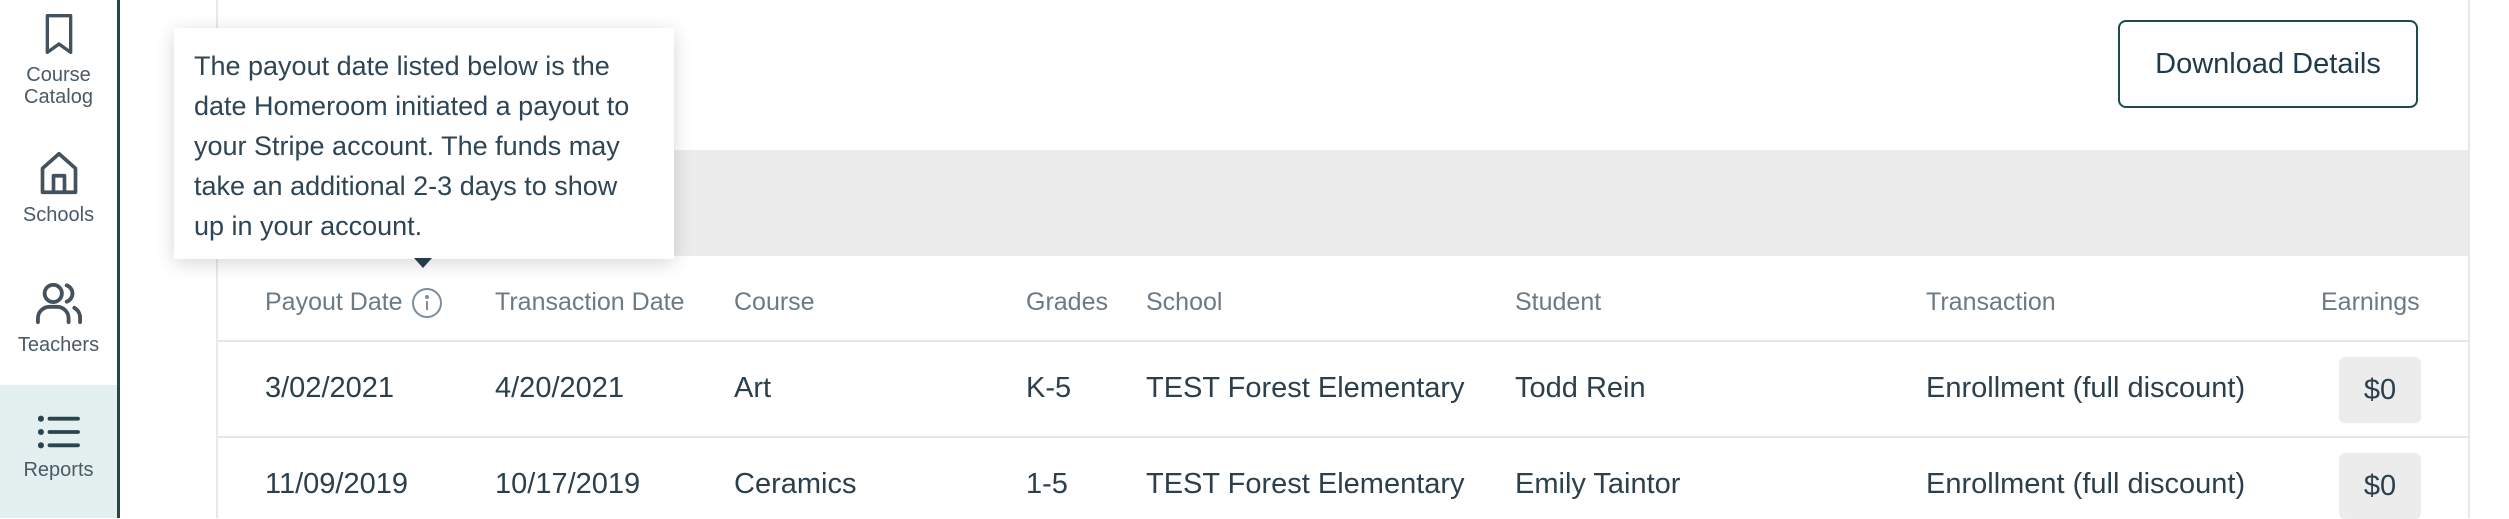 The image size is (2509, 519). I want to click on cell-transaction-date: 4/20/2021, so click(560, 388).